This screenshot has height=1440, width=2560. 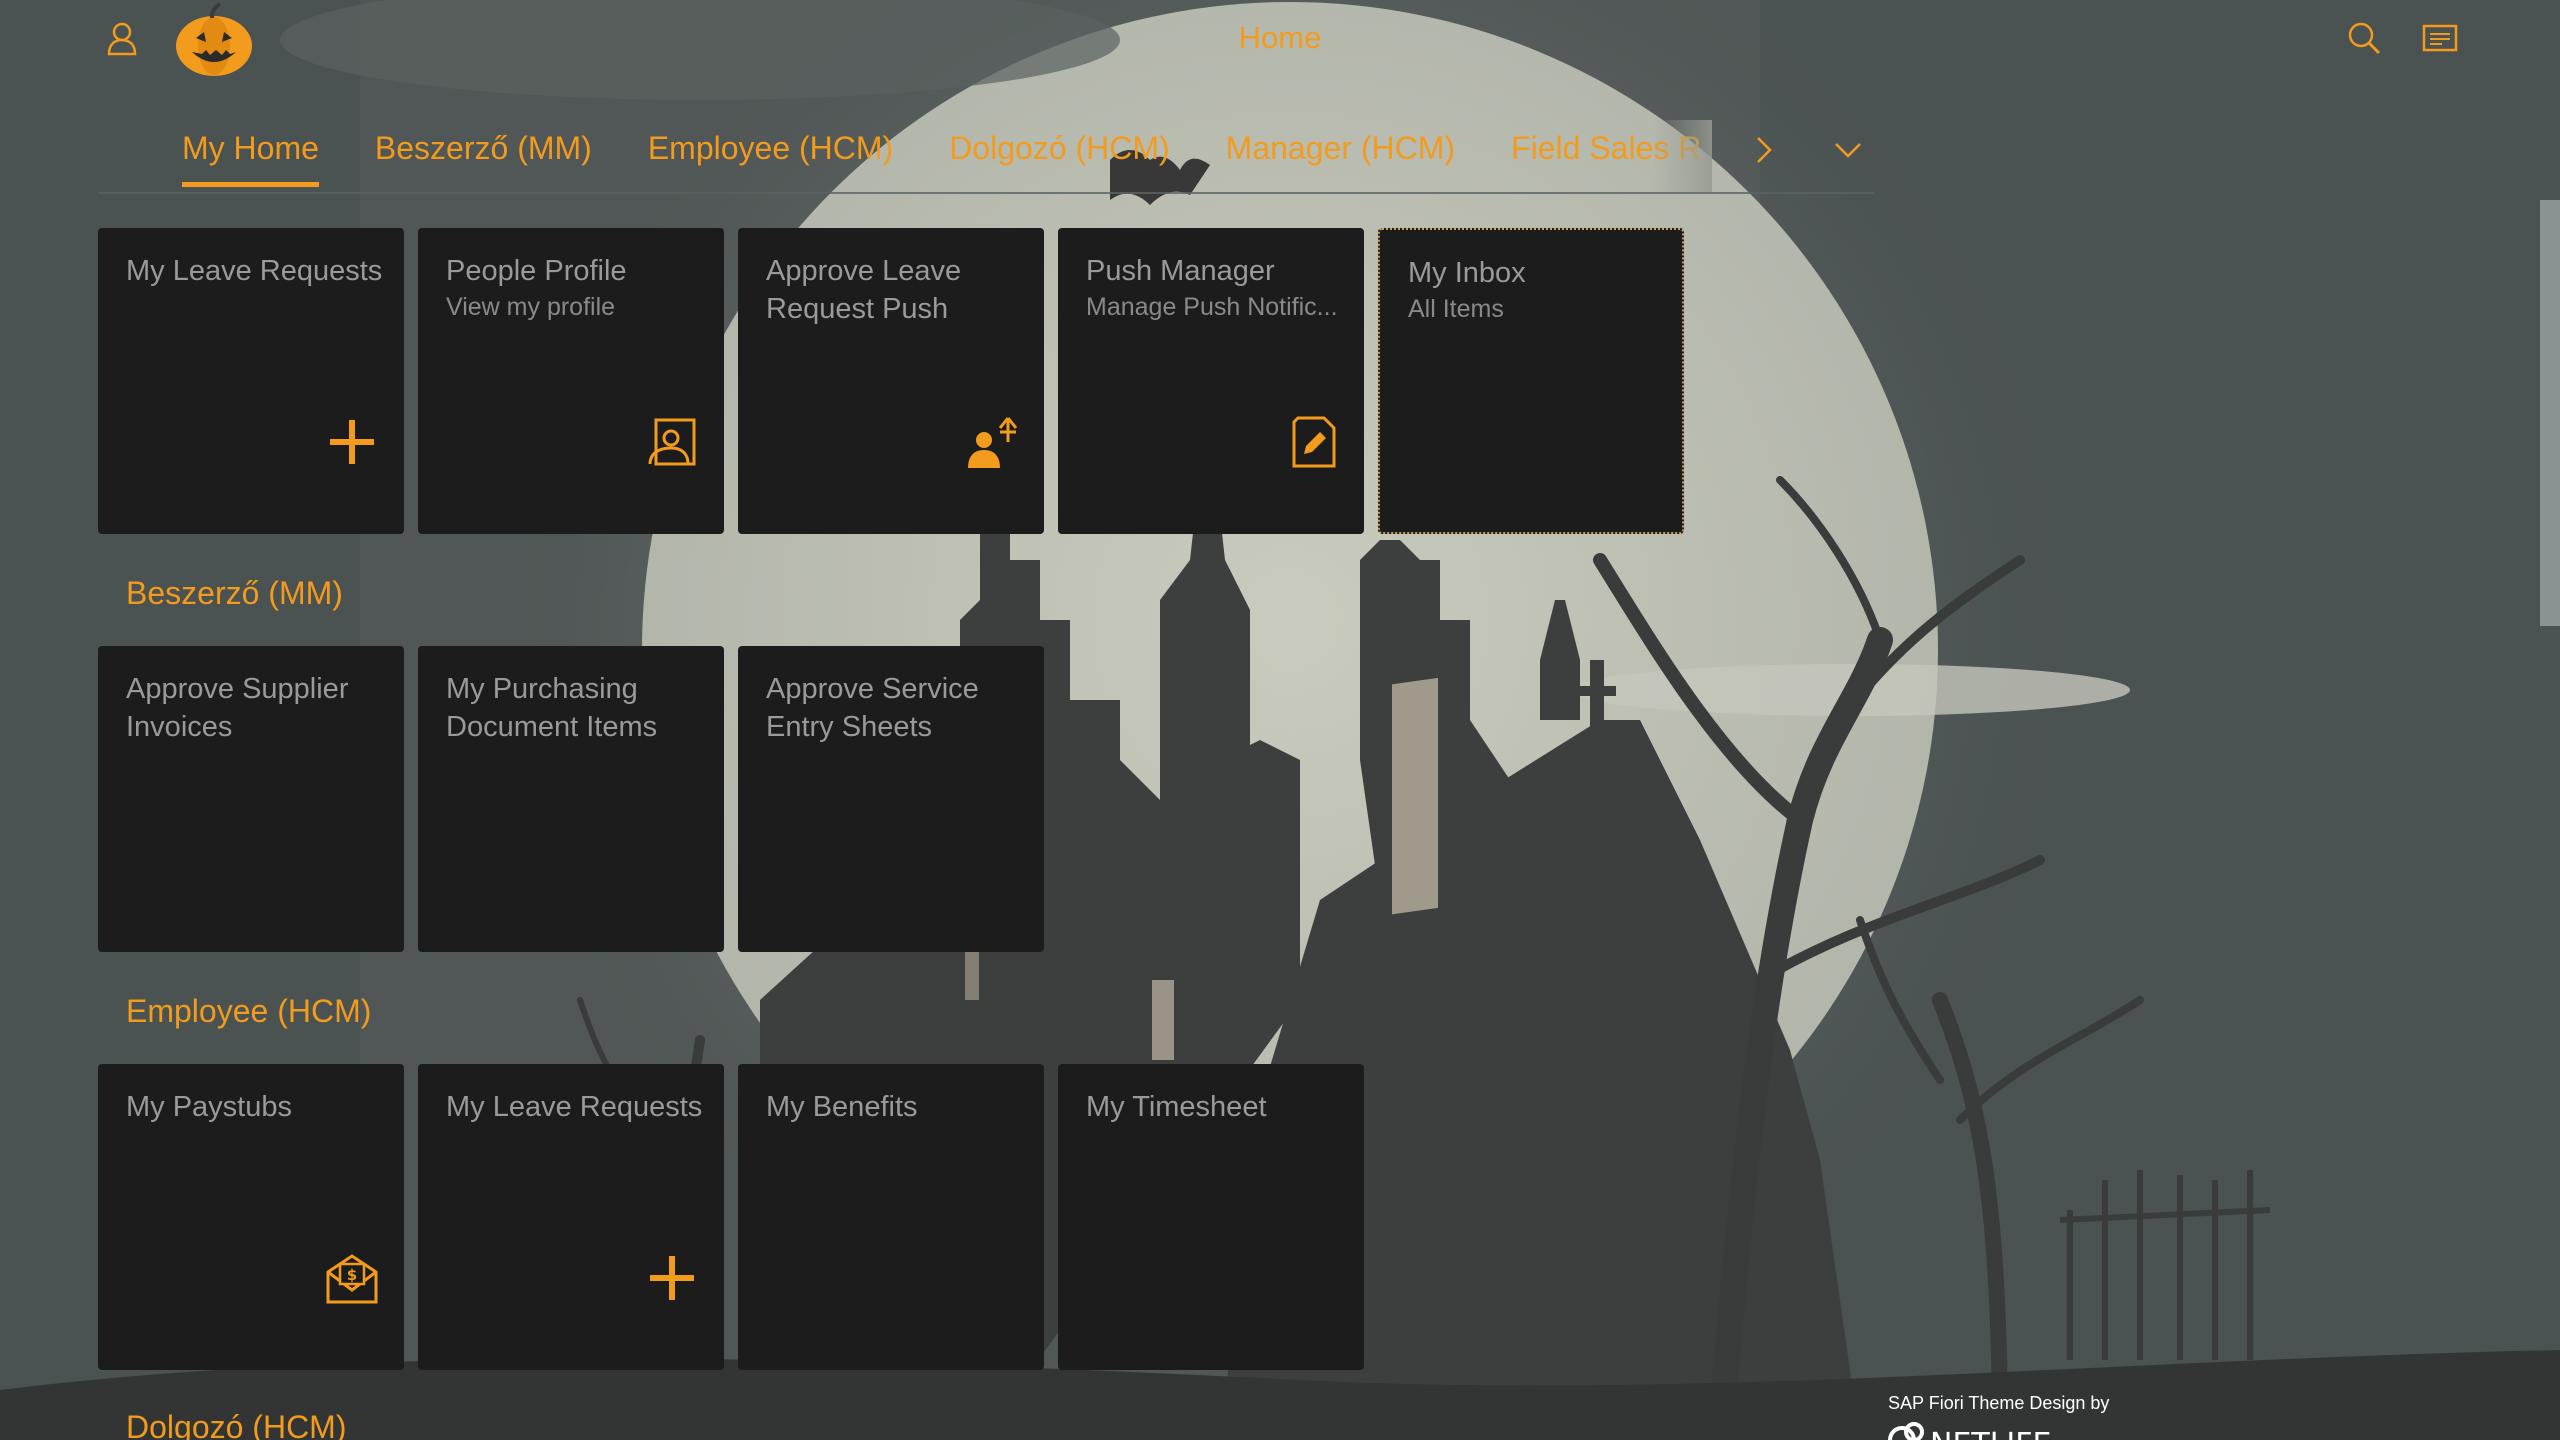 What do you see at coordinates (1991, 1433) in the screenshot?
I see `brand-logo-text: NETLIFE` at bounding box center [1991, 1433].